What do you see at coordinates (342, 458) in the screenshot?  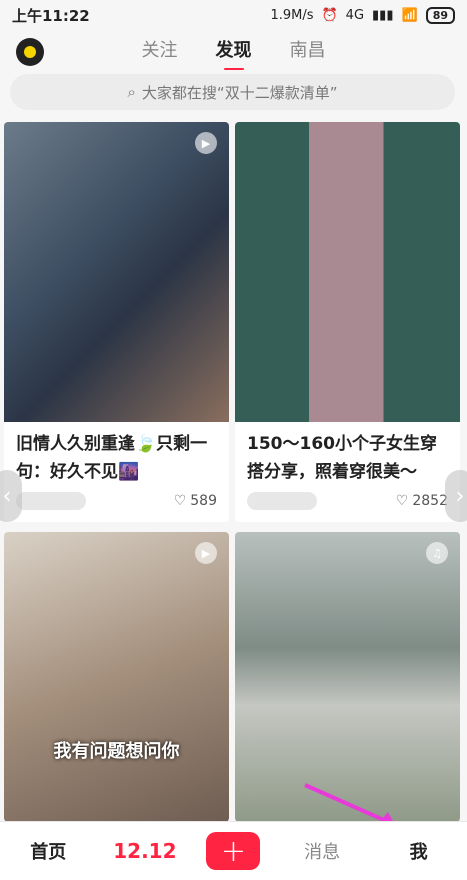 I see `card-title: 150～160小个子女生穿搭分享，照着穿很美～` at bounding box center [342, 458].